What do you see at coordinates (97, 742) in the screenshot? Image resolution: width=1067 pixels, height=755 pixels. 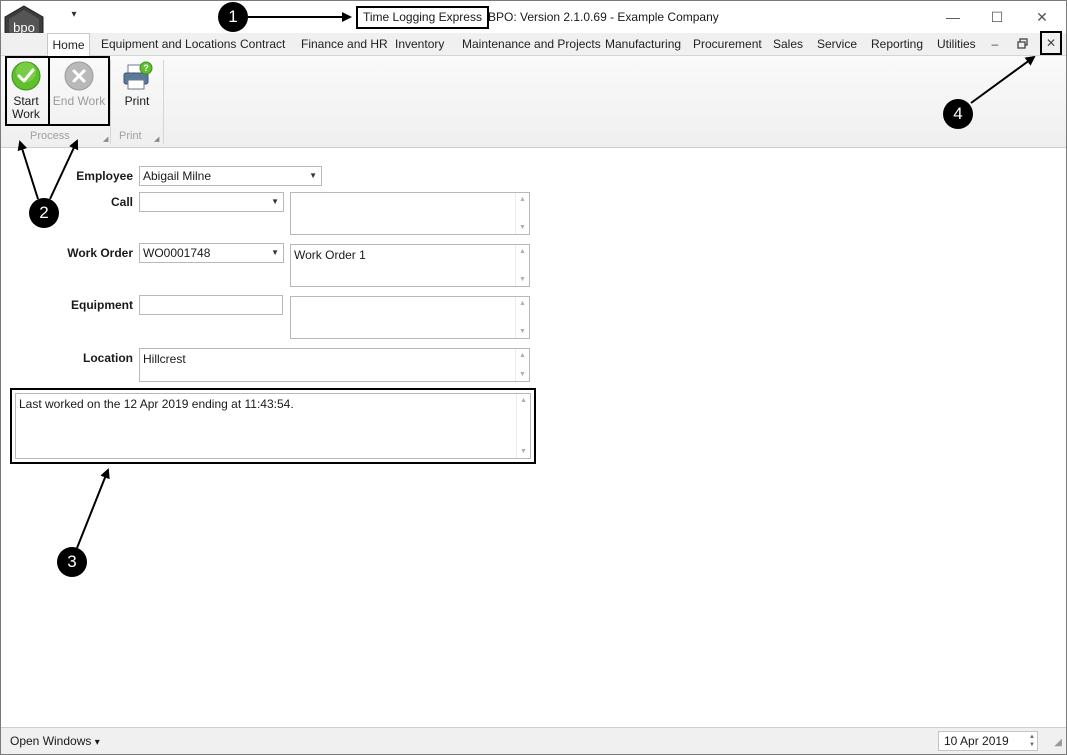 I see `chevron-down-icon: ▾` at bounding box center [97, 742].